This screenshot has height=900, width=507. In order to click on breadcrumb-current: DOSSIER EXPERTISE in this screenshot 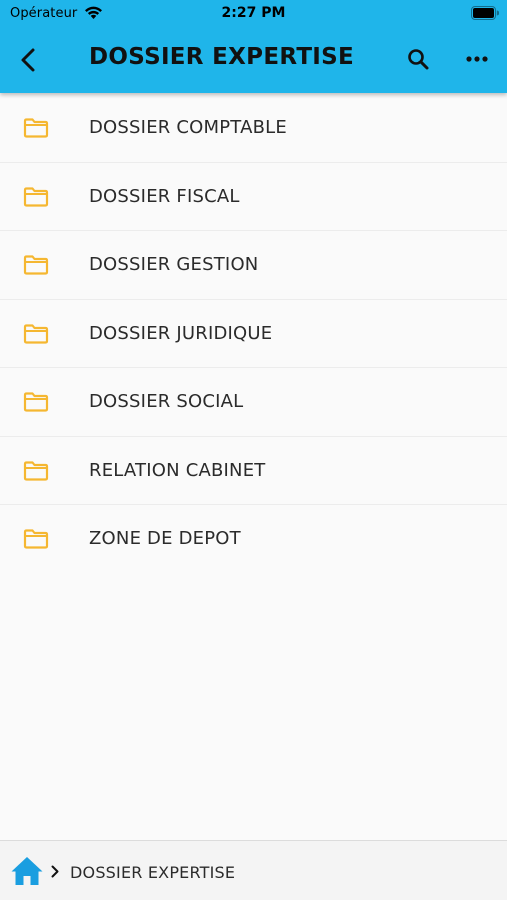, I will do `click(152, 872)`.